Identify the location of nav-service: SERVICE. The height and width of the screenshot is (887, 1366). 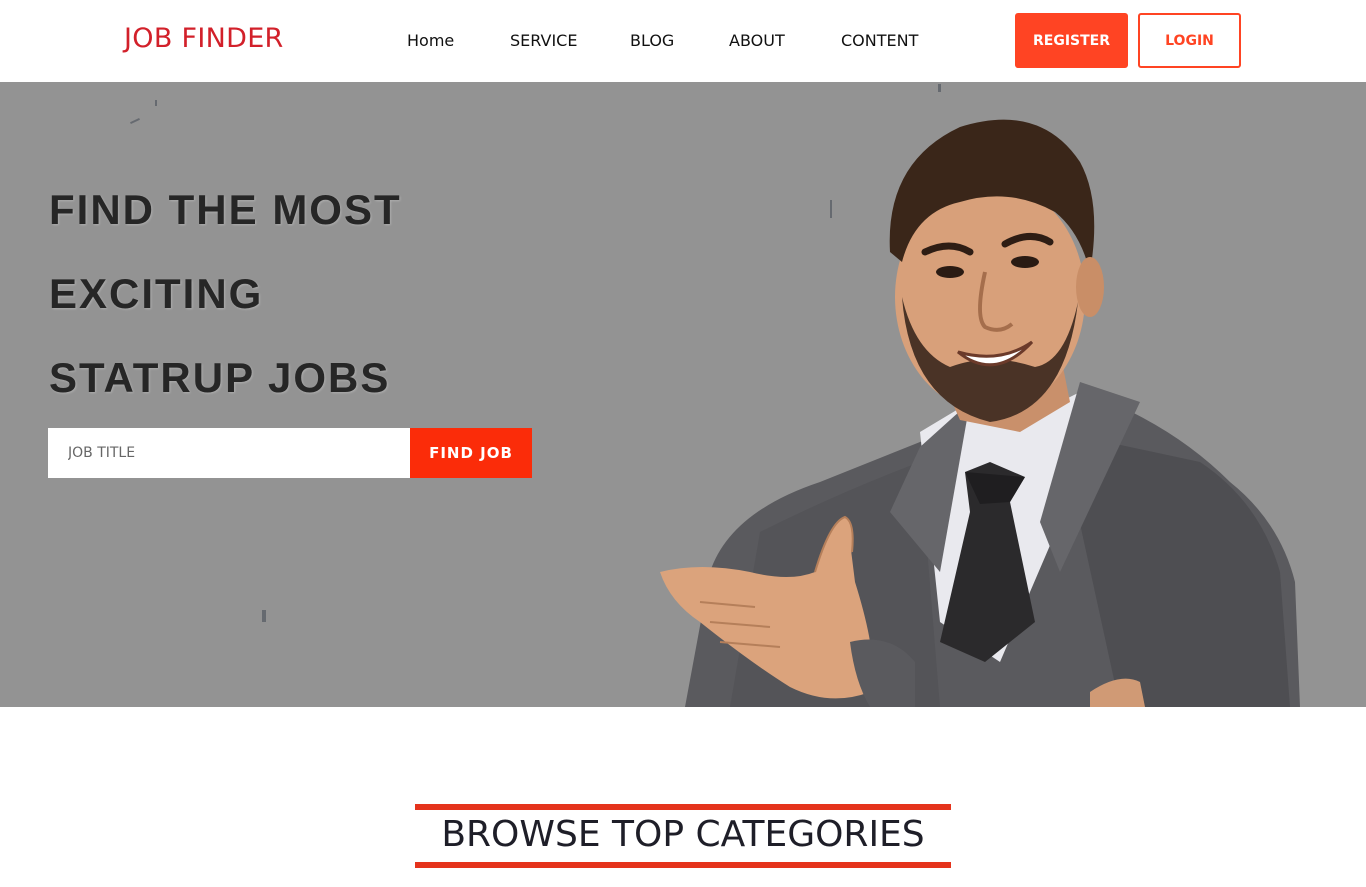
(543, 40).